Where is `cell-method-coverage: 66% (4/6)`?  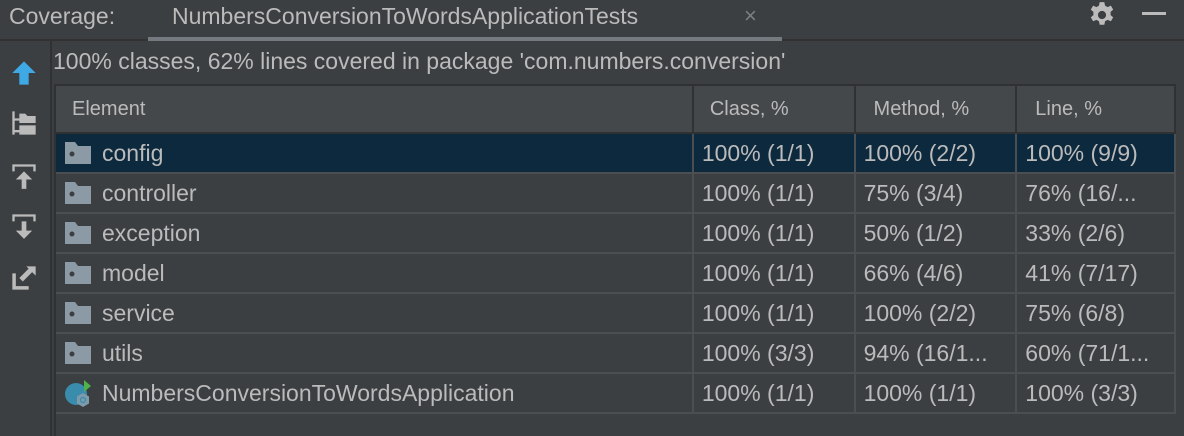 cell-method-coverage: 66% (4/6) is located at coordinates (937, 273).